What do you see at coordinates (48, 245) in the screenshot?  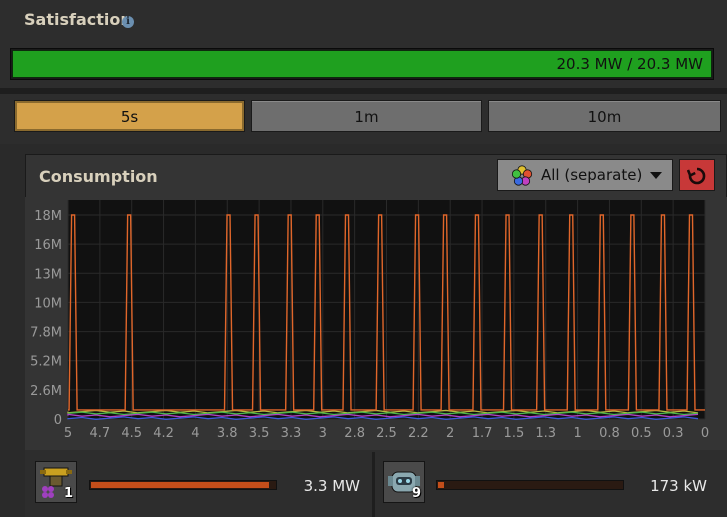 I see `y-tick-label: 16M` at bounding box center [48, 245].